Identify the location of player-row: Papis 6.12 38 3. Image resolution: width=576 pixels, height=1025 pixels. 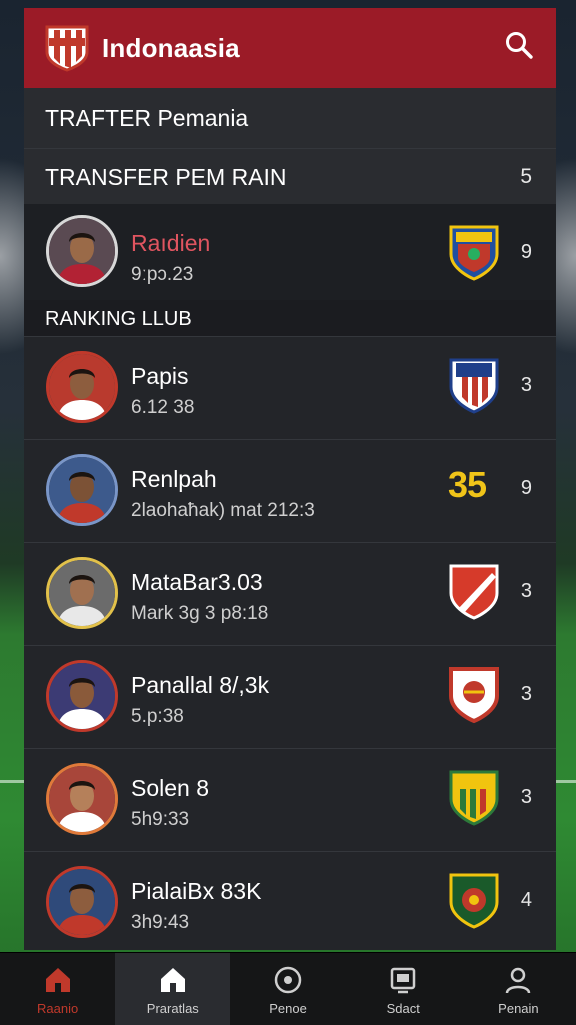
(290, 387).